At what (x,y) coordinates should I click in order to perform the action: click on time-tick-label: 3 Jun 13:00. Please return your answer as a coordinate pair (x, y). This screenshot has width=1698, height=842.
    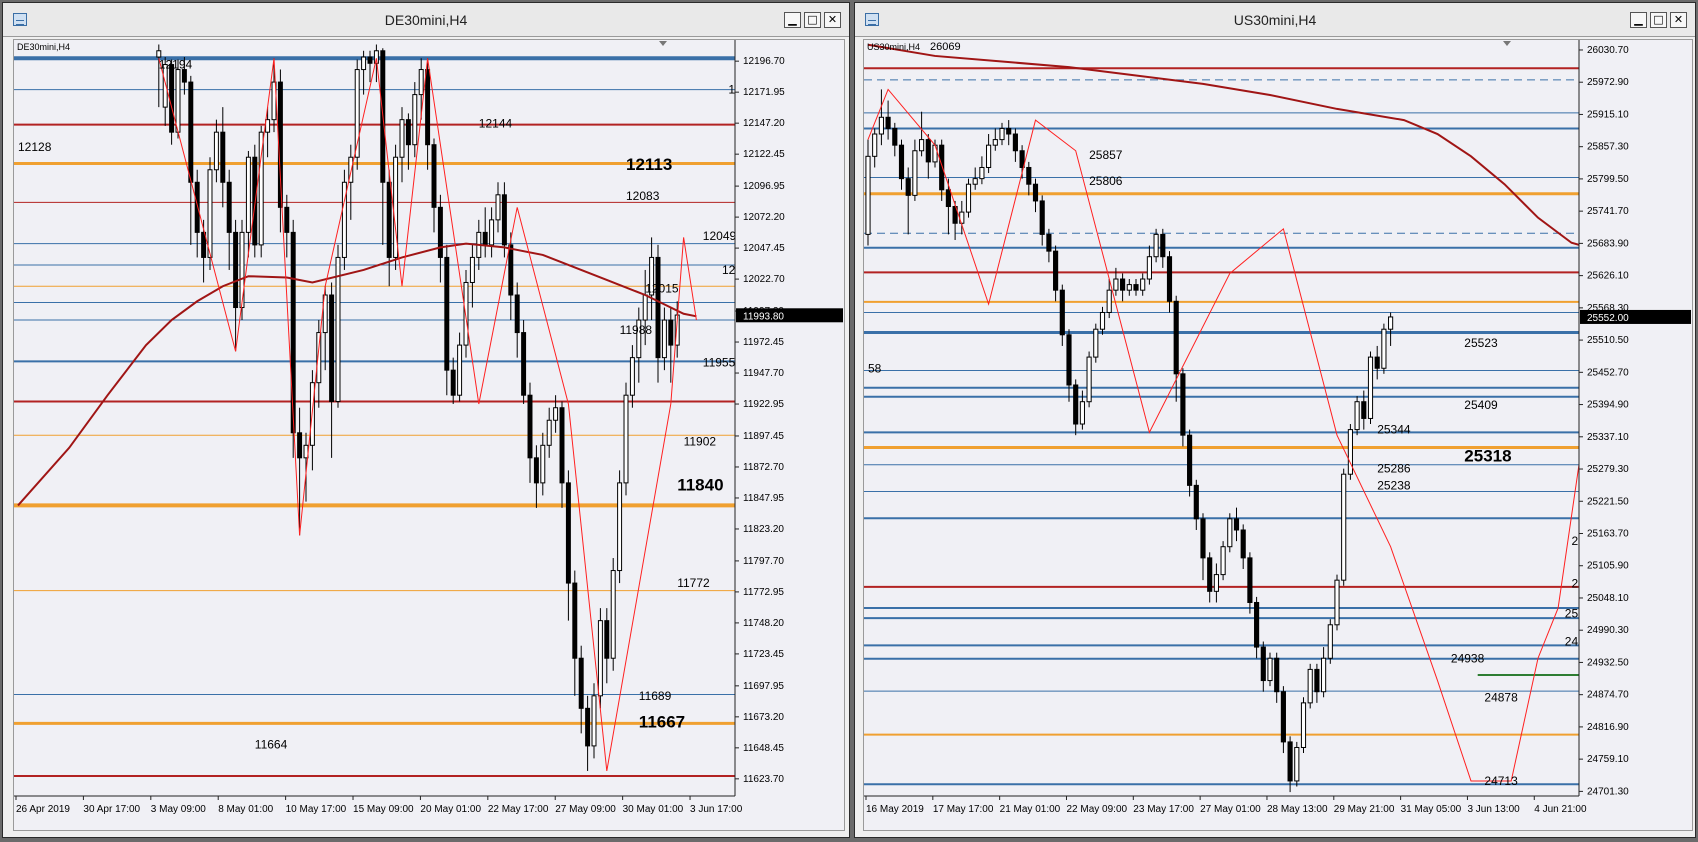
    Looking at the image, I should click on (1493, 809).